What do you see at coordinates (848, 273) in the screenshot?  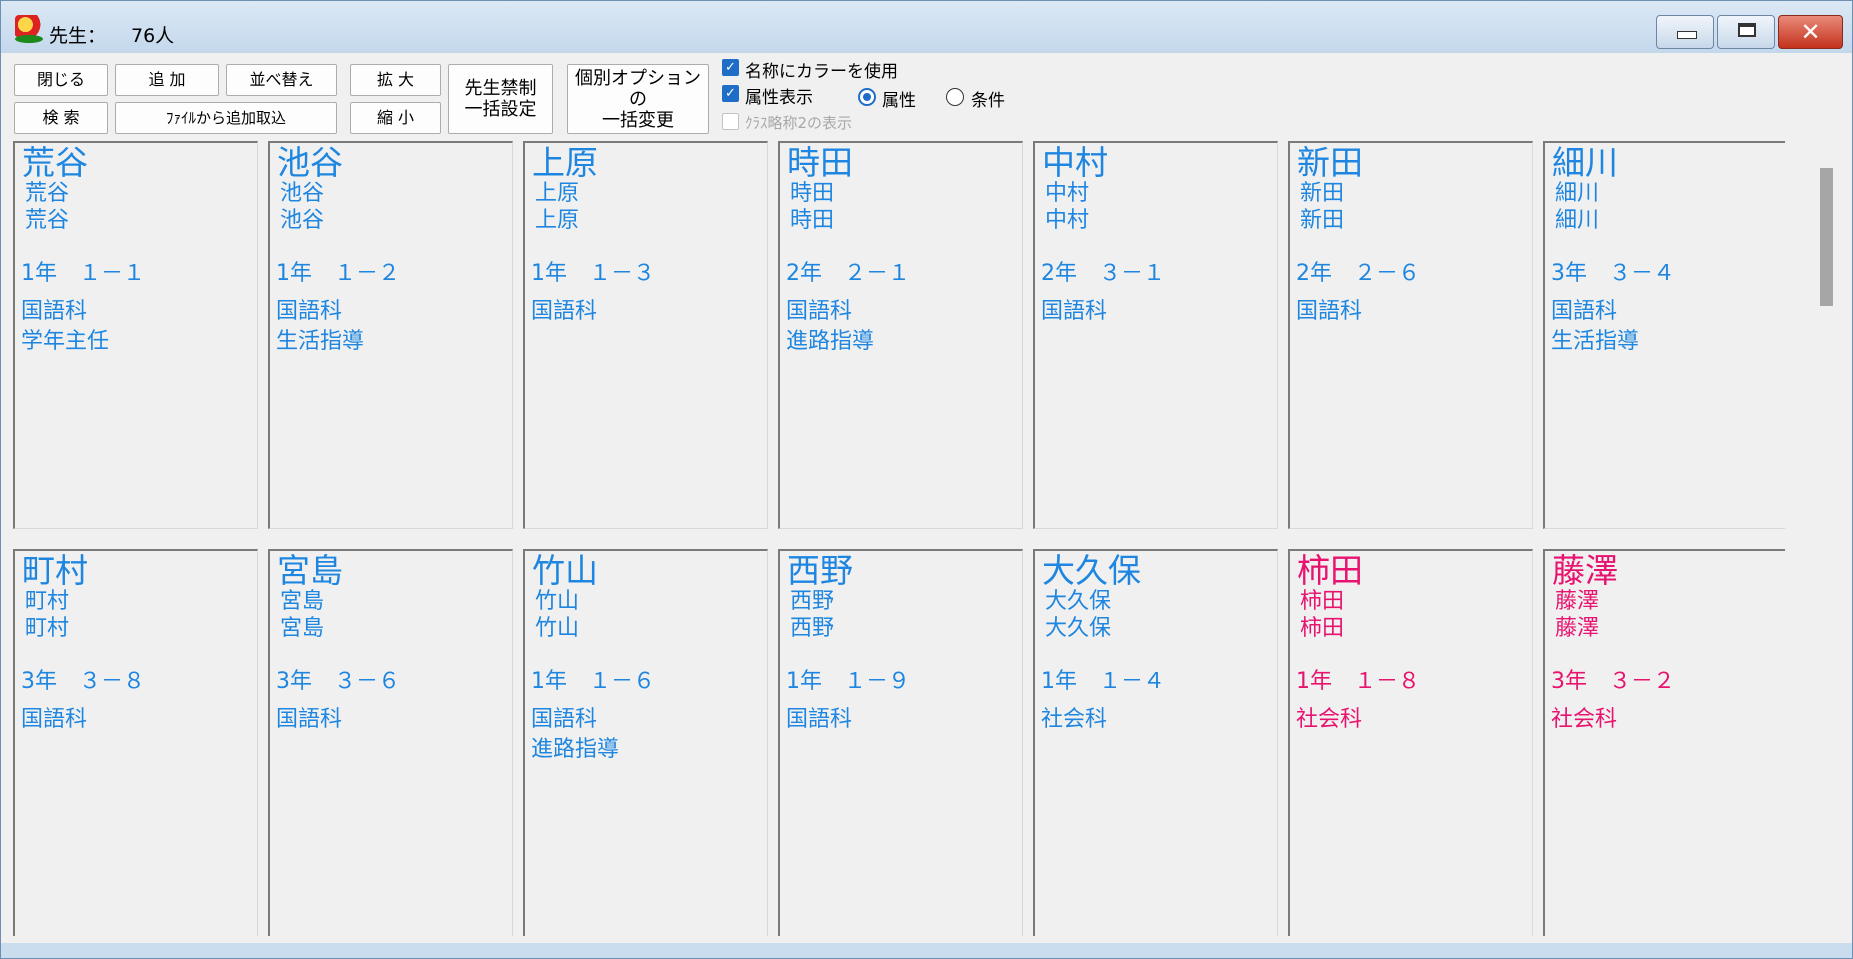 I see `teacher-grade-class: 2年 ２－１` at bounding box center [848, 273].